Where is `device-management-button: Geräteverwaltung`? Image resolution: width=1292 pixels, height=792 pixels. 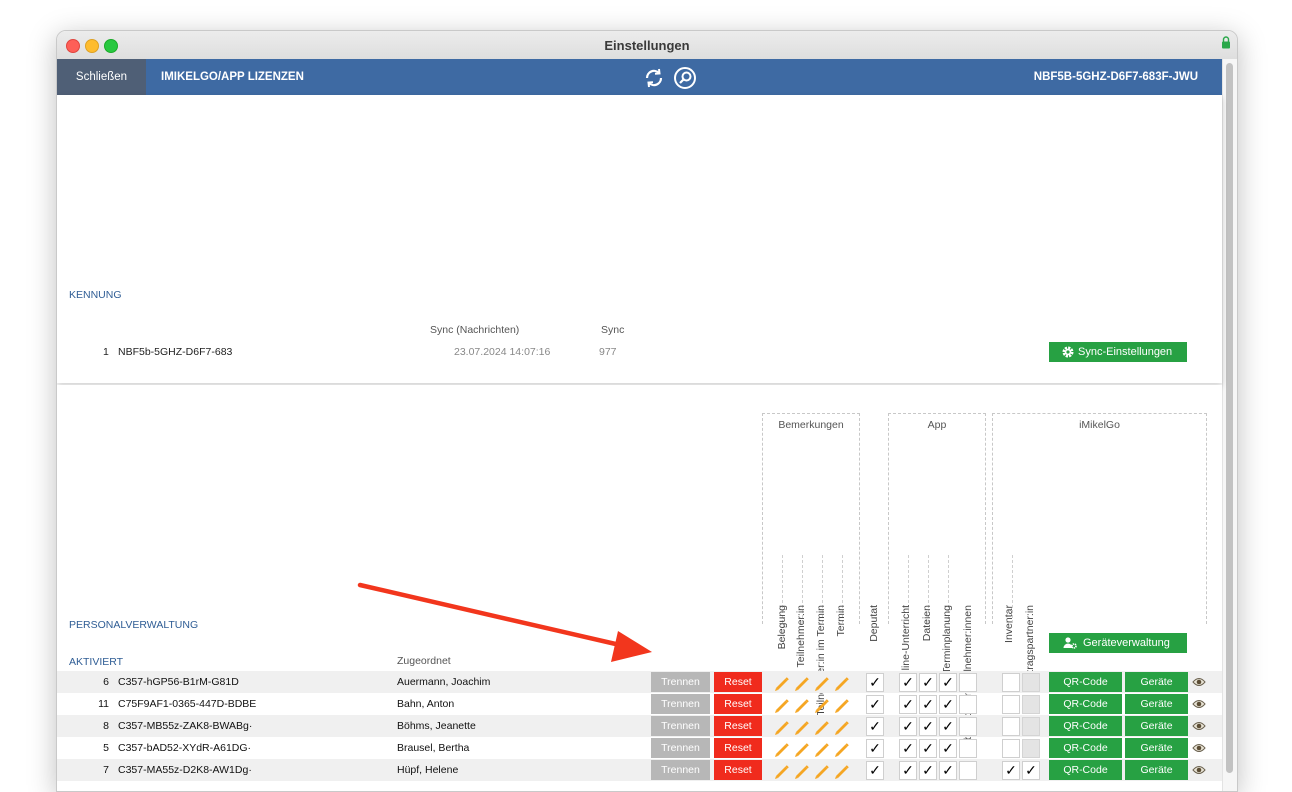
device-management-button: Geräteverwaltung is located at coordinates (1118, 643).